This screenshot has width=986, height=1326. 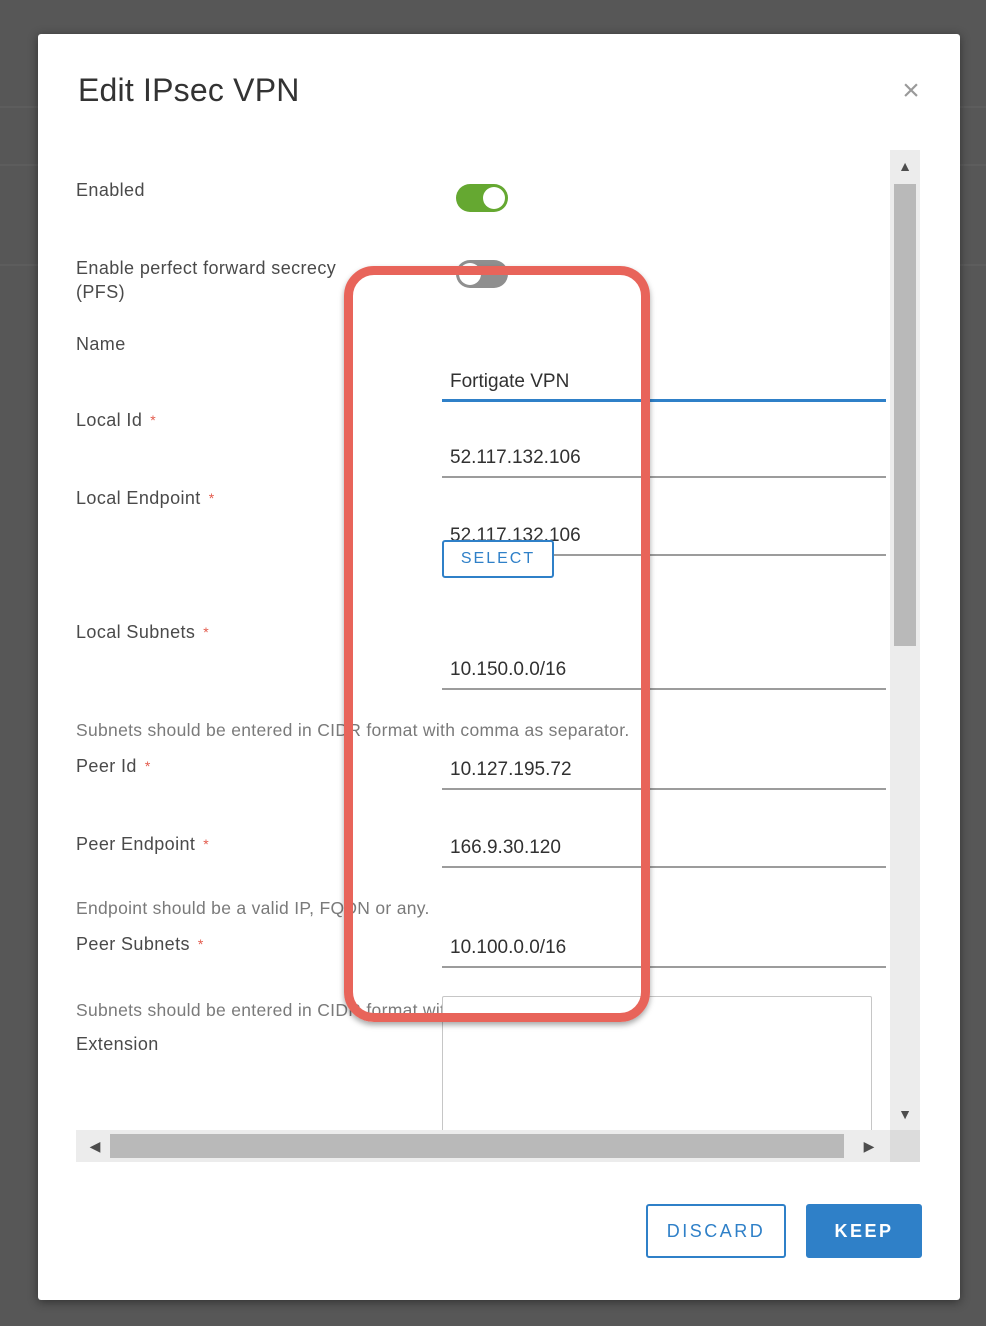 What do you see at coordinates (477, 1146) in the screenshot?
I see `horizontal-scroll-thumb` at bounding box center [477, 1146].